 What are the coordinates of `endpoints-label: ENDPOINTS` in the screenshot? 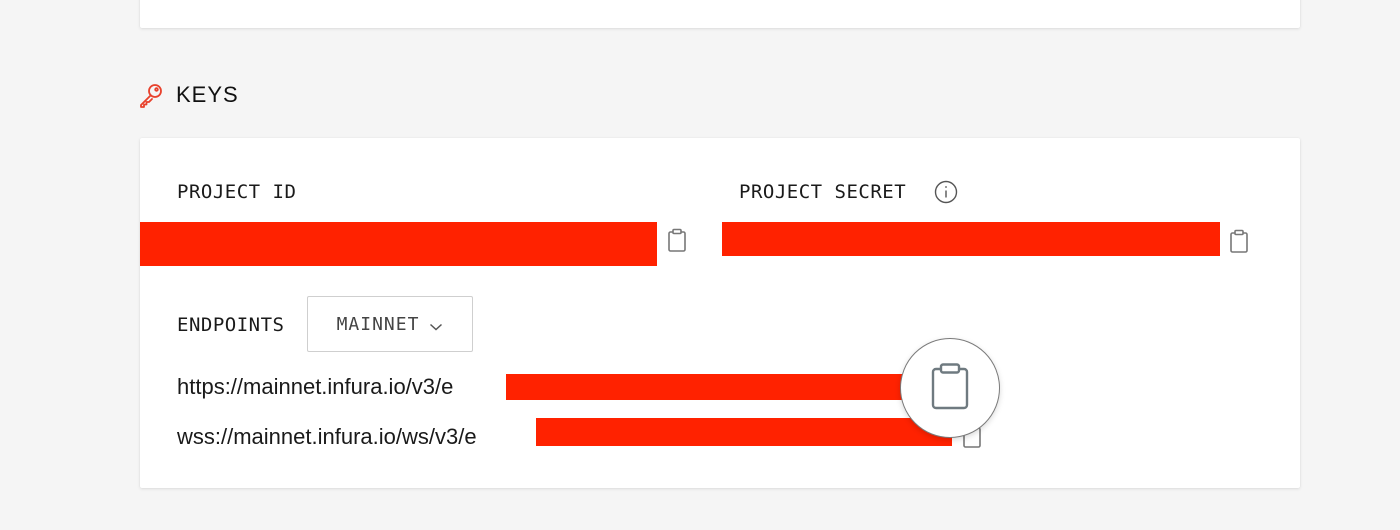 It's located at (231, 325).